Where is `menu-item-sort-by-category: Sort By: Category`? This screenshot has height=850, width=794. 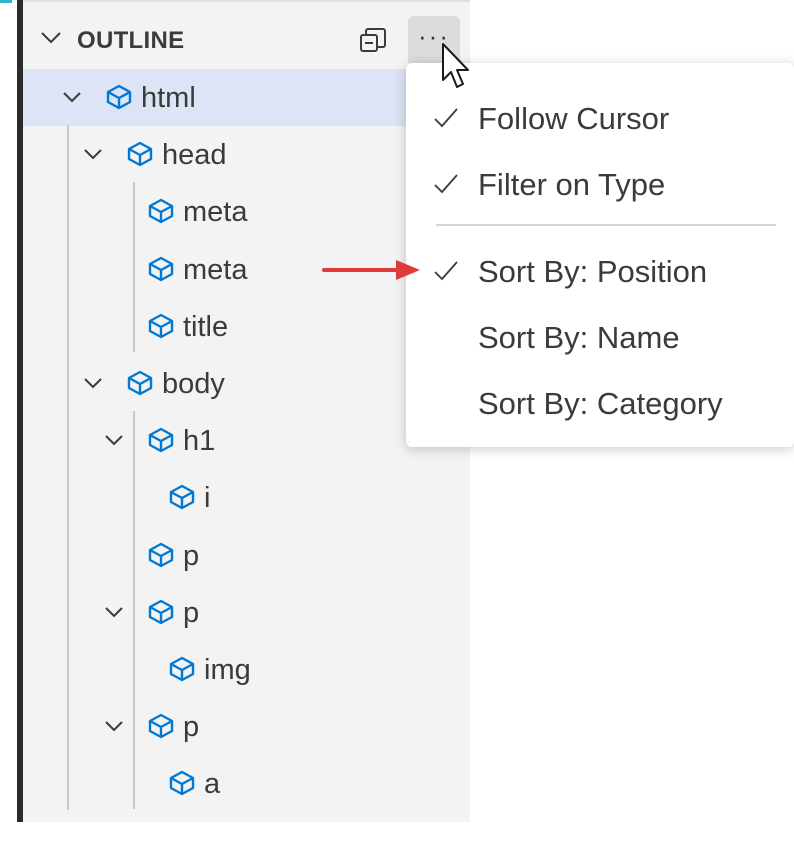 menu-item-sort-by-category: Sort By: Category is located at coordinates (600, 403).